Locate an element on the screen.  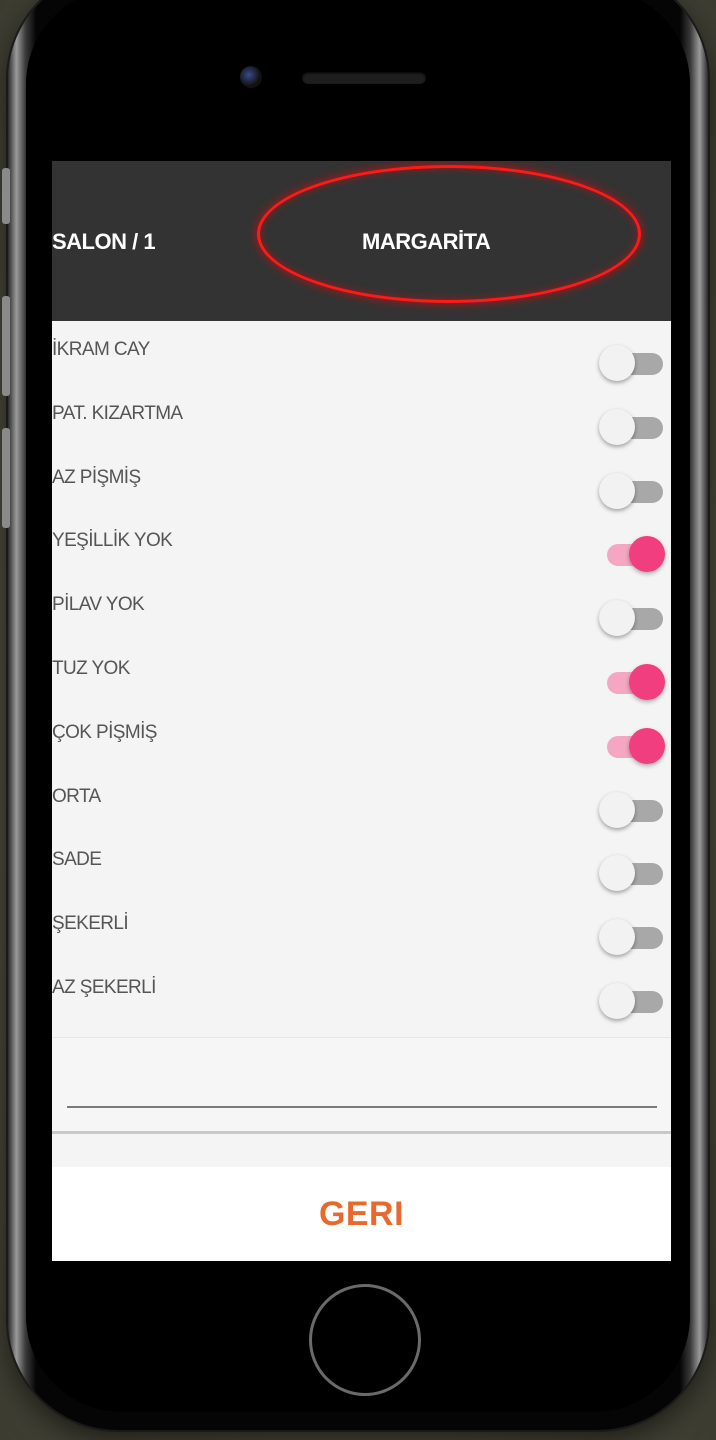
option-label: AZ PİŞMİŞ is located at coordinates (96, 477).